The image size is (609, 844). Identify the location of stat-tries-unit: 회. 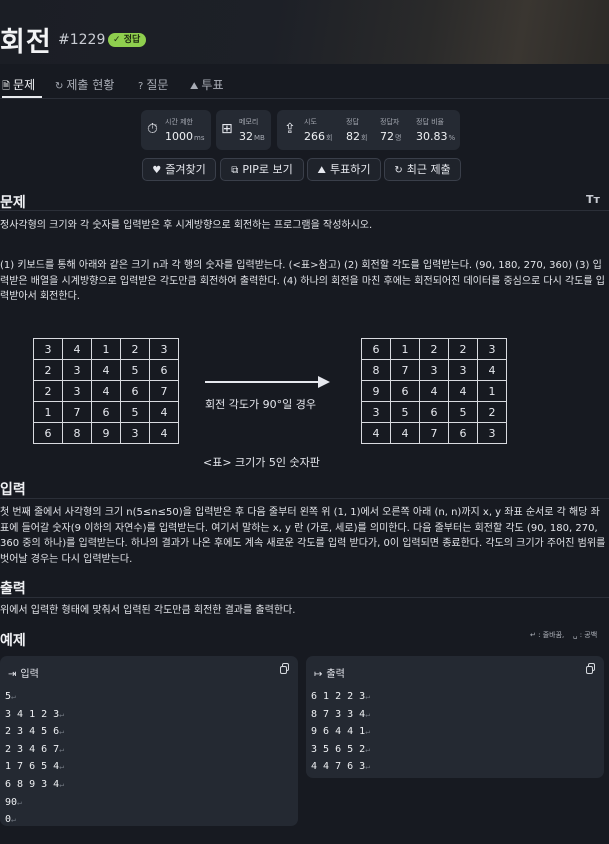
(329, 138).